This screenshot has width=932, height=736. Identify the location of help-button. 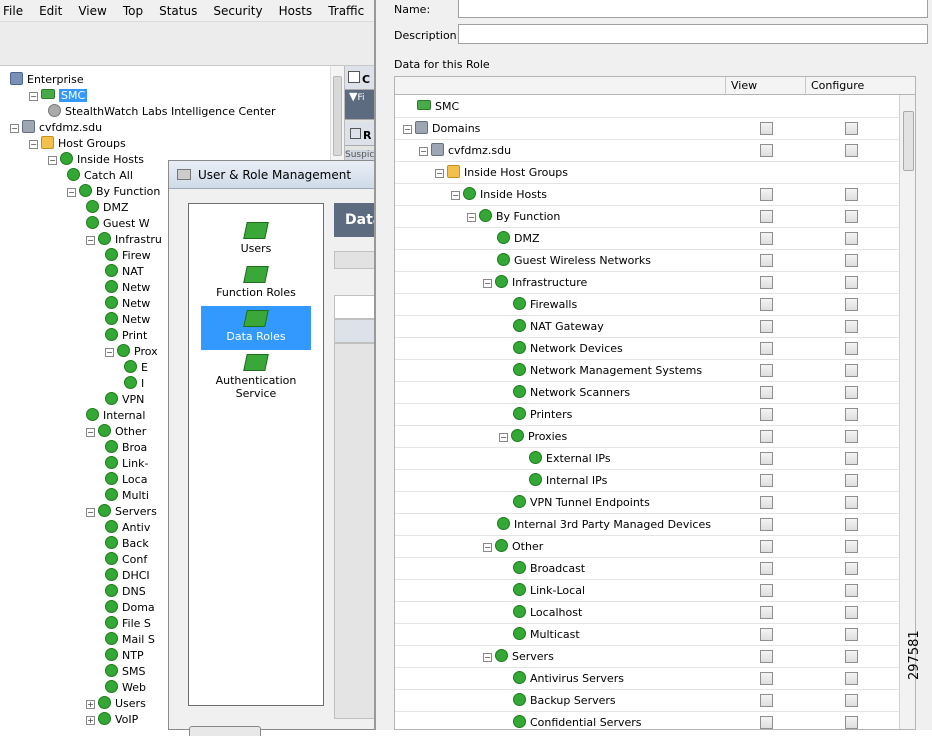
(225, 731).